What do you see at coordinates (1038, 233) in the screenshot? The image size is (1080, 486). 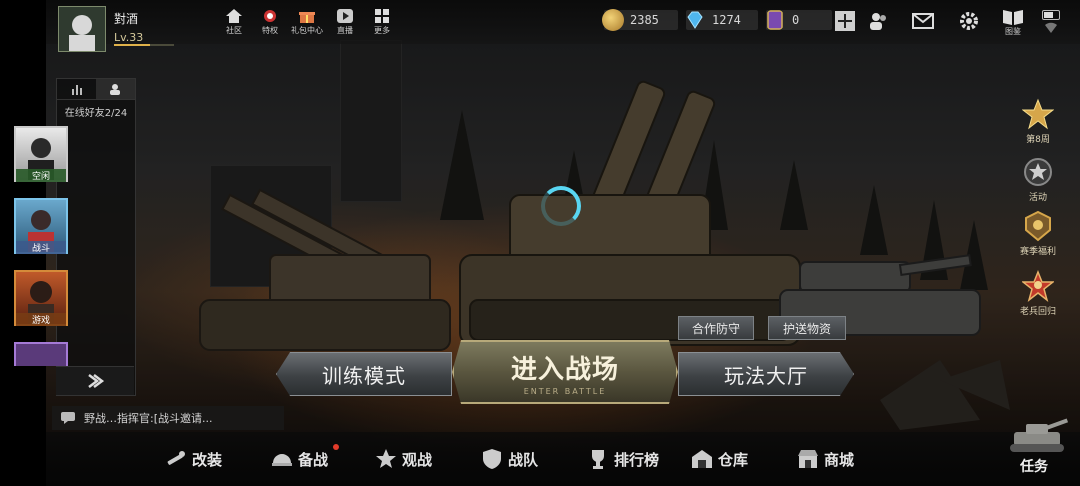 I see `season-benefit-button: 赛季福利` at bounding box center [1038, 233].